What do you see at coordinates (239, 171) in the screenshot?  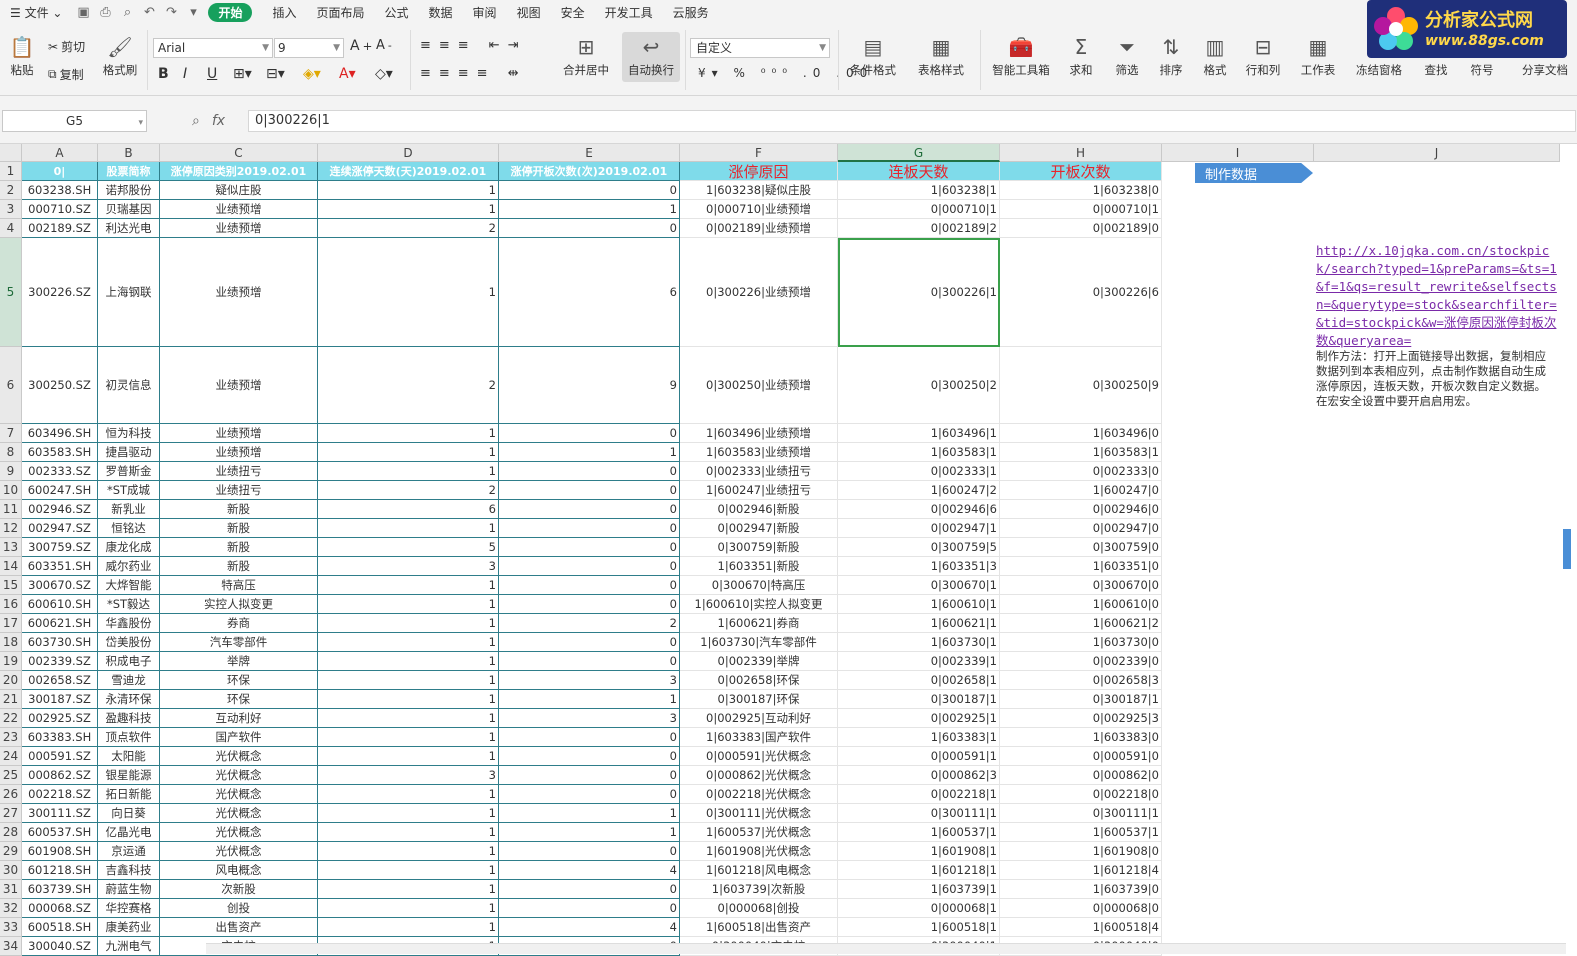 I see `header-cell-c: 涨停原因类别2019.02.01` at bounding box center [239, 171].